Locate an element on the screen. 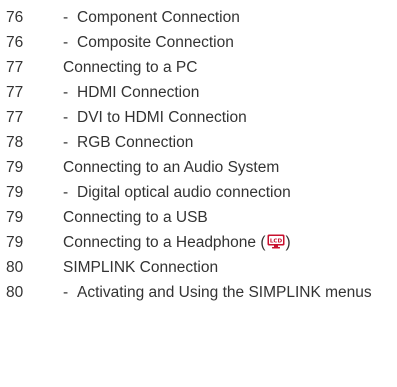  toc-entry: 80 SIMPLINK Connection is located at coordinates (199, 267).